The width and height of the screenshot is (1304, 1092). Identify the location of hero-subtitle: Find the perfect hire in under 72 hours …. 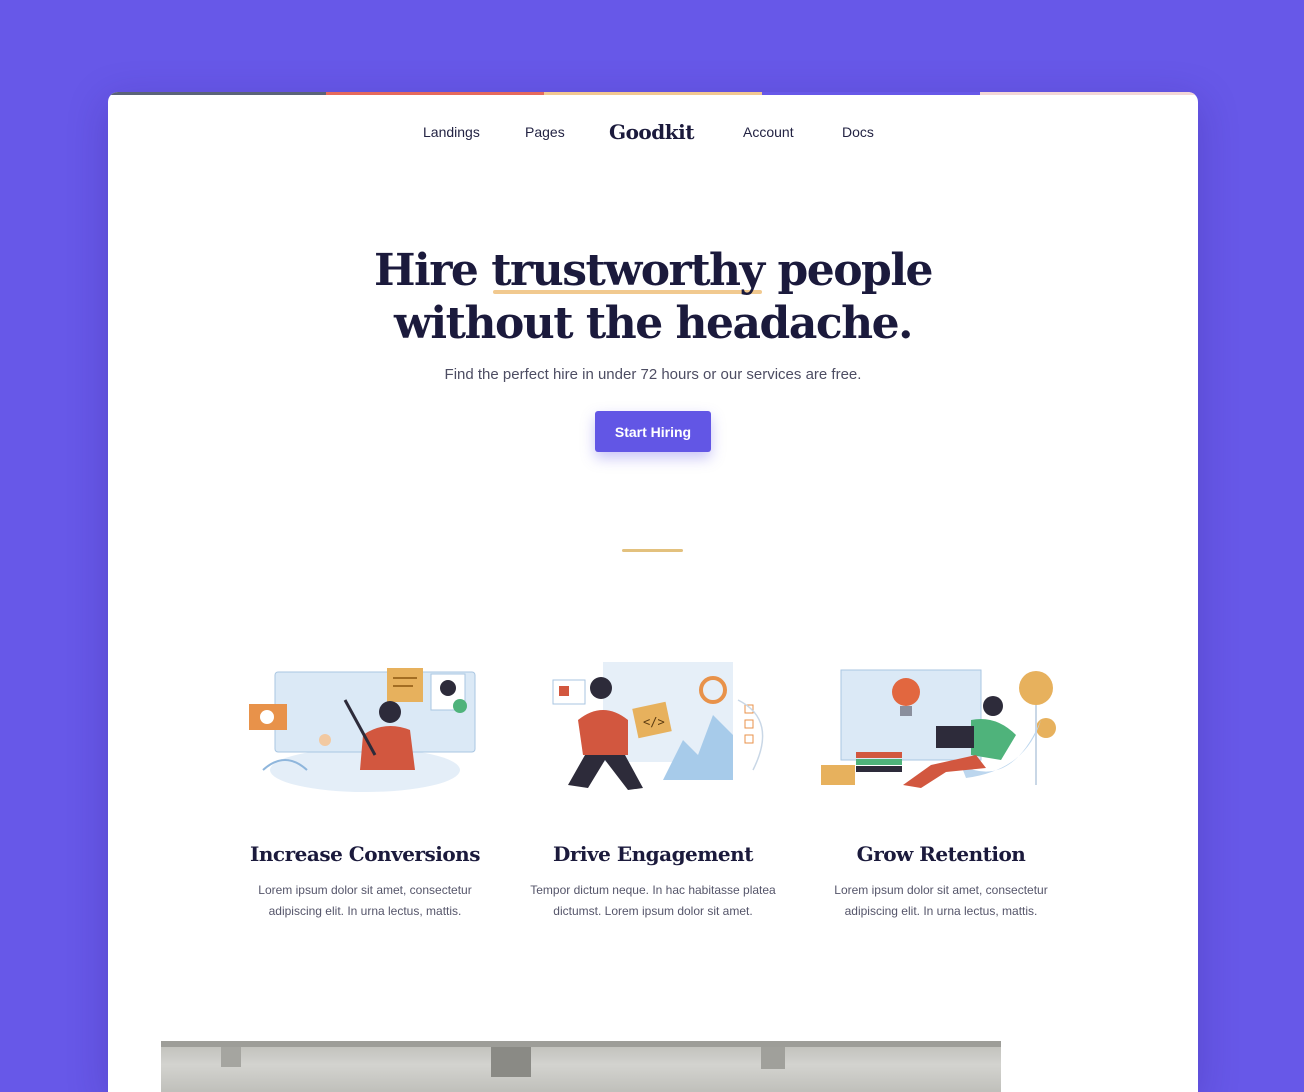
(653, 374).